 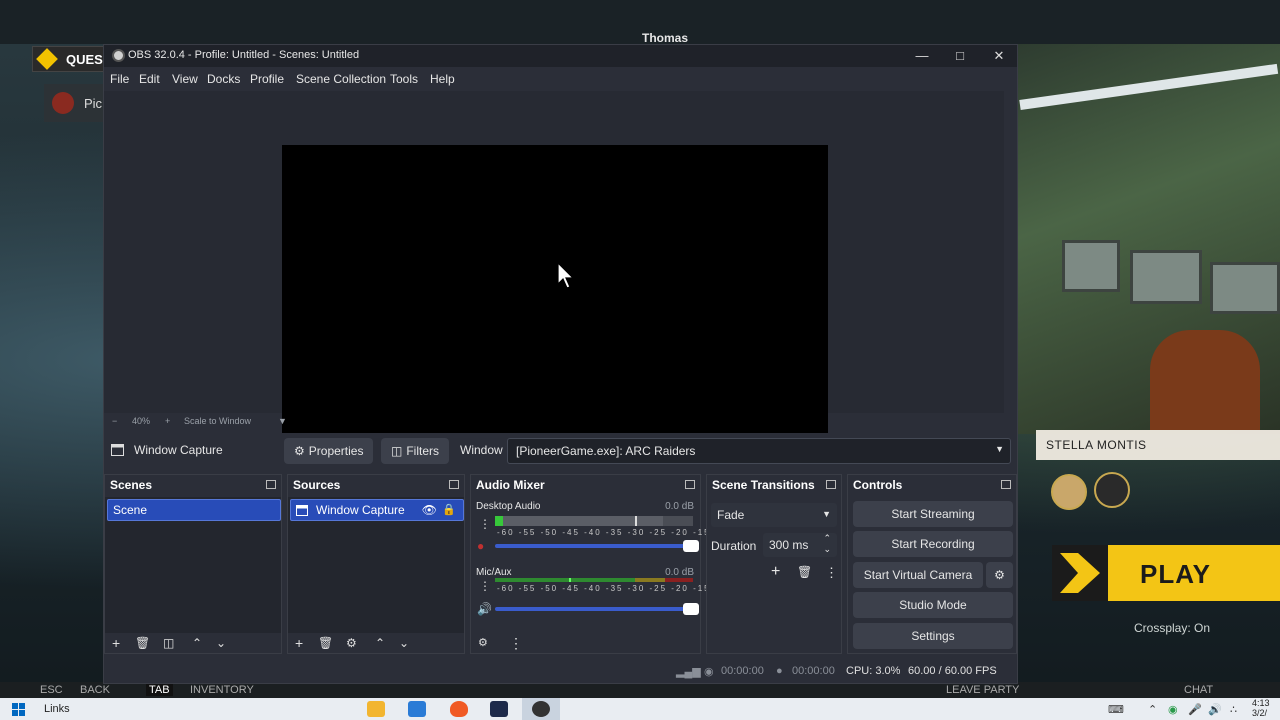 I want to click on esc-key-hint: ESC, so click(x=51, y=690).